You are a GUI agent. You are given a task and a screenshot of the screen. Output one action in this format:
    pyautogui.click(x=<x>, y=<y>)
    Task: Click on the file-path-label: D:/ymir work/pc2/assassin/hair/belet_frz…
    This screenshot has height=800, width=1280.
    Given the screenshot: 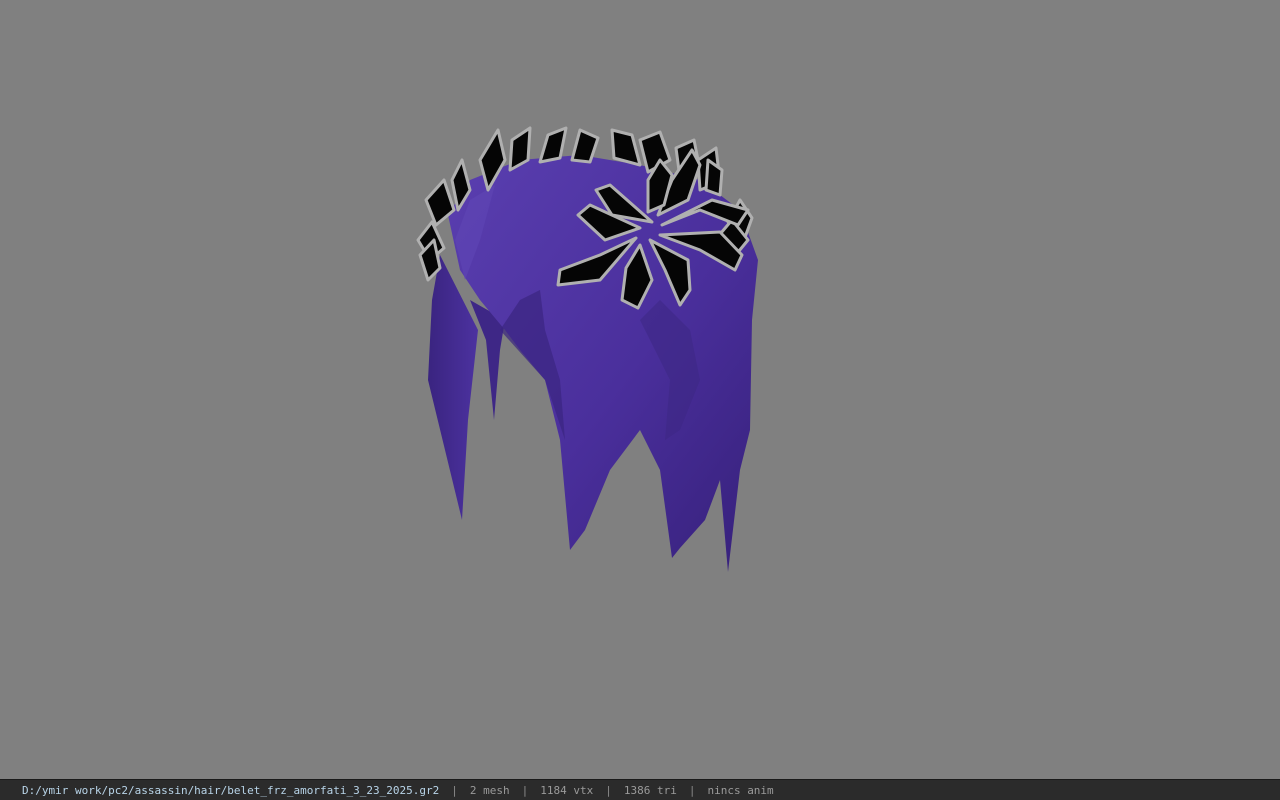 What is the action you would take?
    pyautogui.click(x=231, y=790)
    